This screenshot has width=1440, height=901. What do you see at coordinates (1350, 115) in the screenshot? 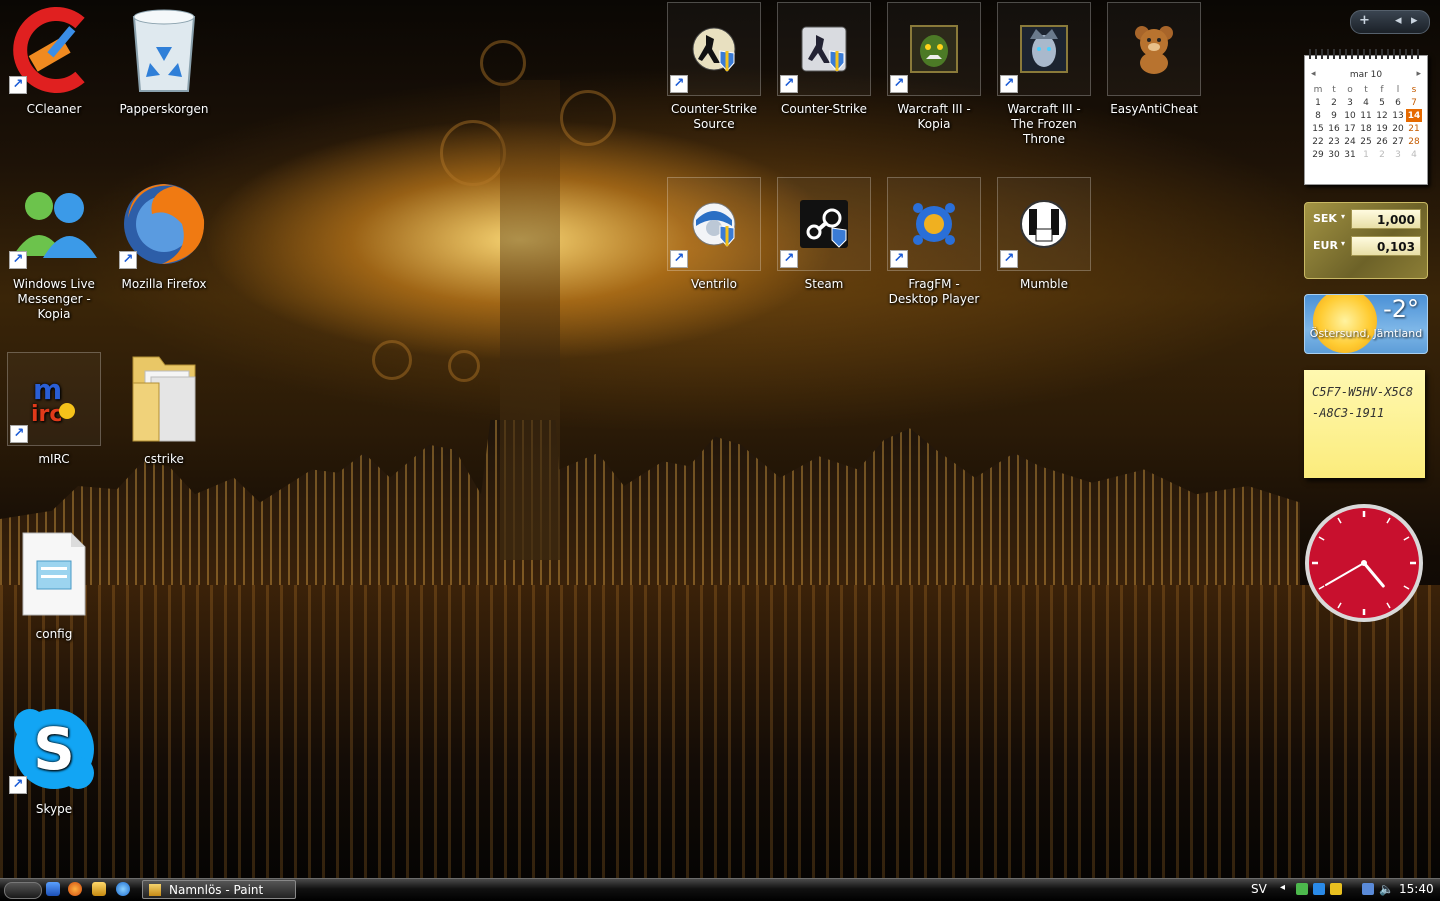
I see `calendar-day: 10` at bounding box center [1350, 115].